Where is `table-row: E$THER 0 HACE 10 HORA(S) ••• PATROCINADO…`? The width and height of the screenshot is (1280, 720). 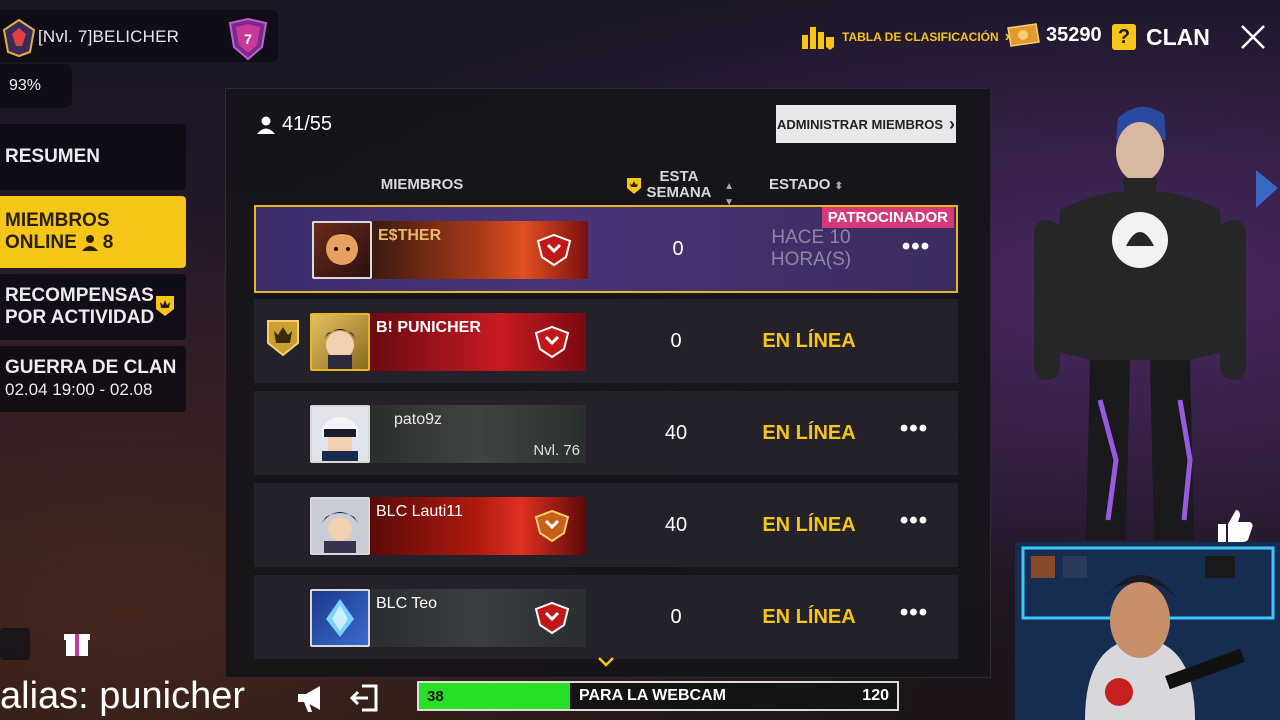
table-row: E$THER 0 HACE 10 HORA(S) ••• PATROCINADO… is located at coordinates (606, 249).